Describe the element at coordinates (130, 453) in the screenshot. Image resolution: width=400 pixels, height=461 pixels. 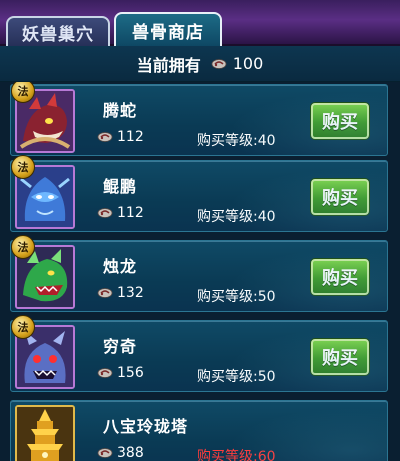
I see `price-value: 388` at that location.